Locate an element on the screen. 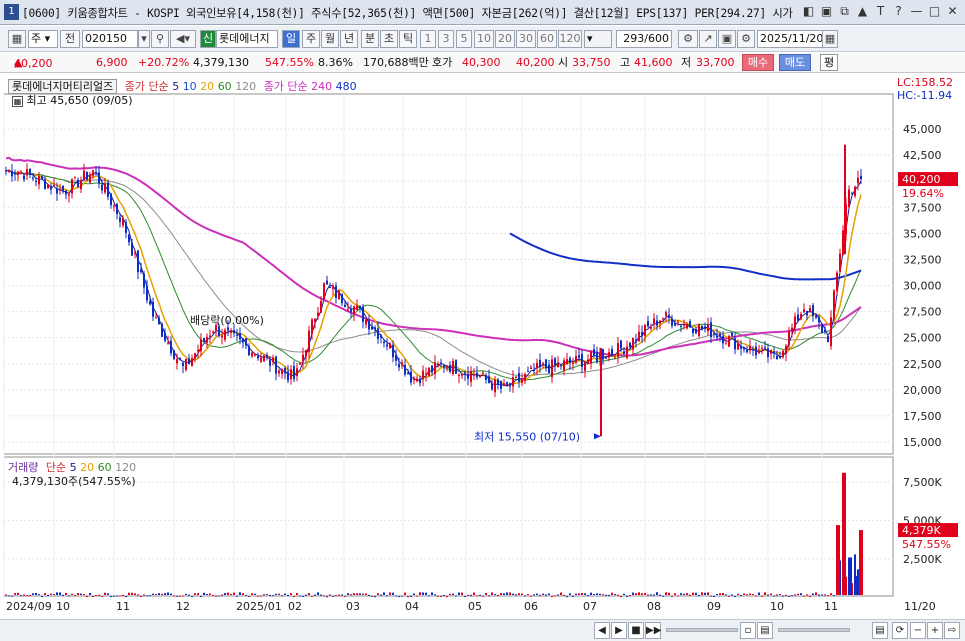 Image resolution: width=965 pixels, height=641 pixels. layout-icon: ◧ is located at coordinates (808, 11).